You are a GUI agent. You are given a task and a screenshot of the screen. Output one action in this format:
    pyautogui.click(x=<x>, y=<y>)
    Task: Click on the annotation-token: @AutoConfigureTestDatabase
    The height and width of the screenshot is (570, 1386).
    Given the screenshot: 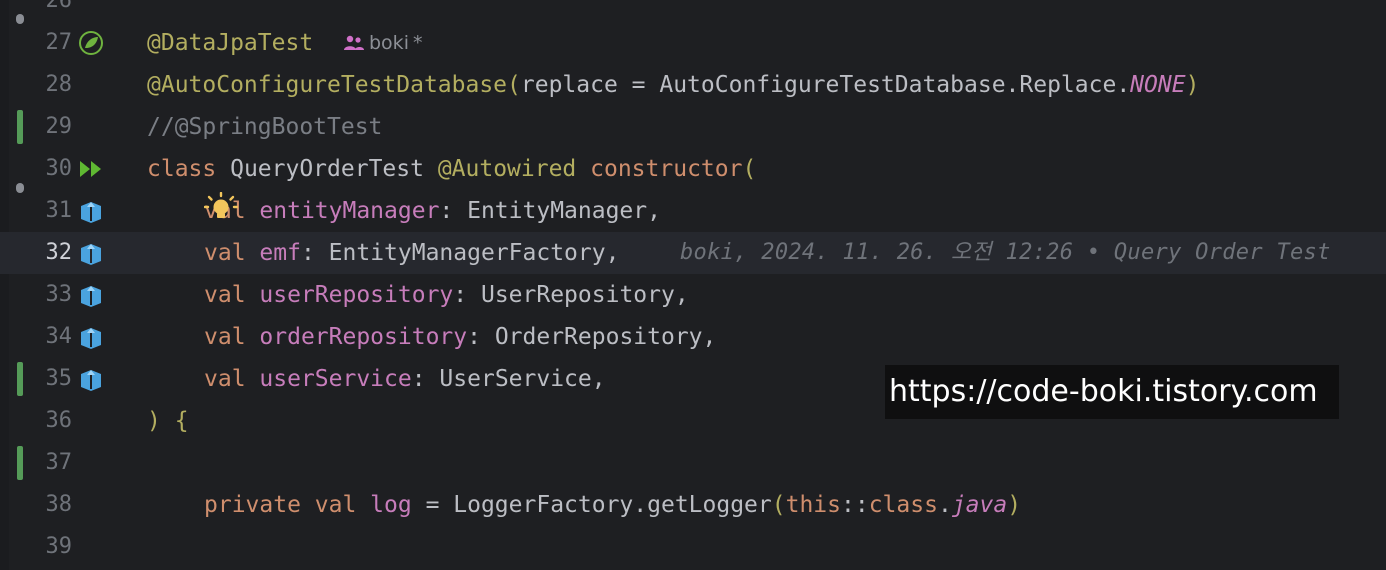 What is the action you would take?
    pyautogui.click(x=327, y=85)
    